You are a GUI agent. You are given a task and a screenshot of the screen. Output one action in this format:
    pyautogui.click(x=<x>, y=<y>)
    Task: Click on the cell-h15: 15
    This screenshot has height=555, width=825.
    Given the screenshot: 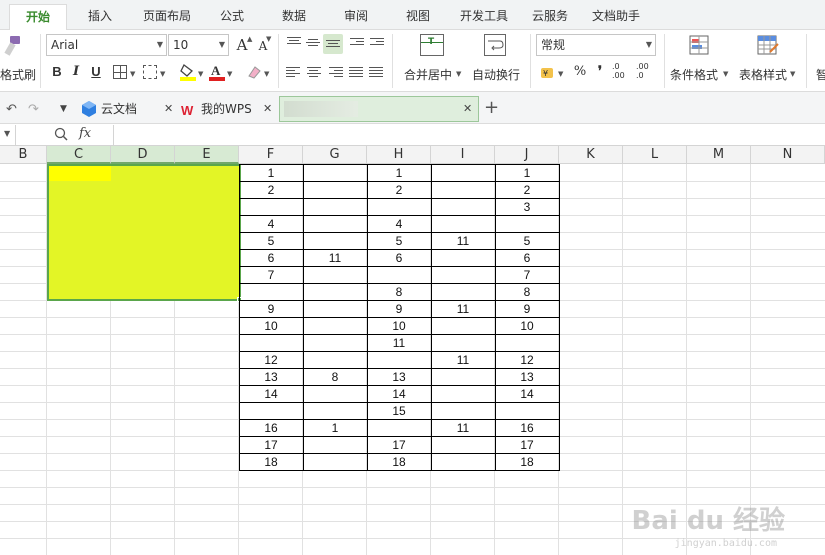 What is the action you would take?
    pyautogui.click(x=399, y=411)
    